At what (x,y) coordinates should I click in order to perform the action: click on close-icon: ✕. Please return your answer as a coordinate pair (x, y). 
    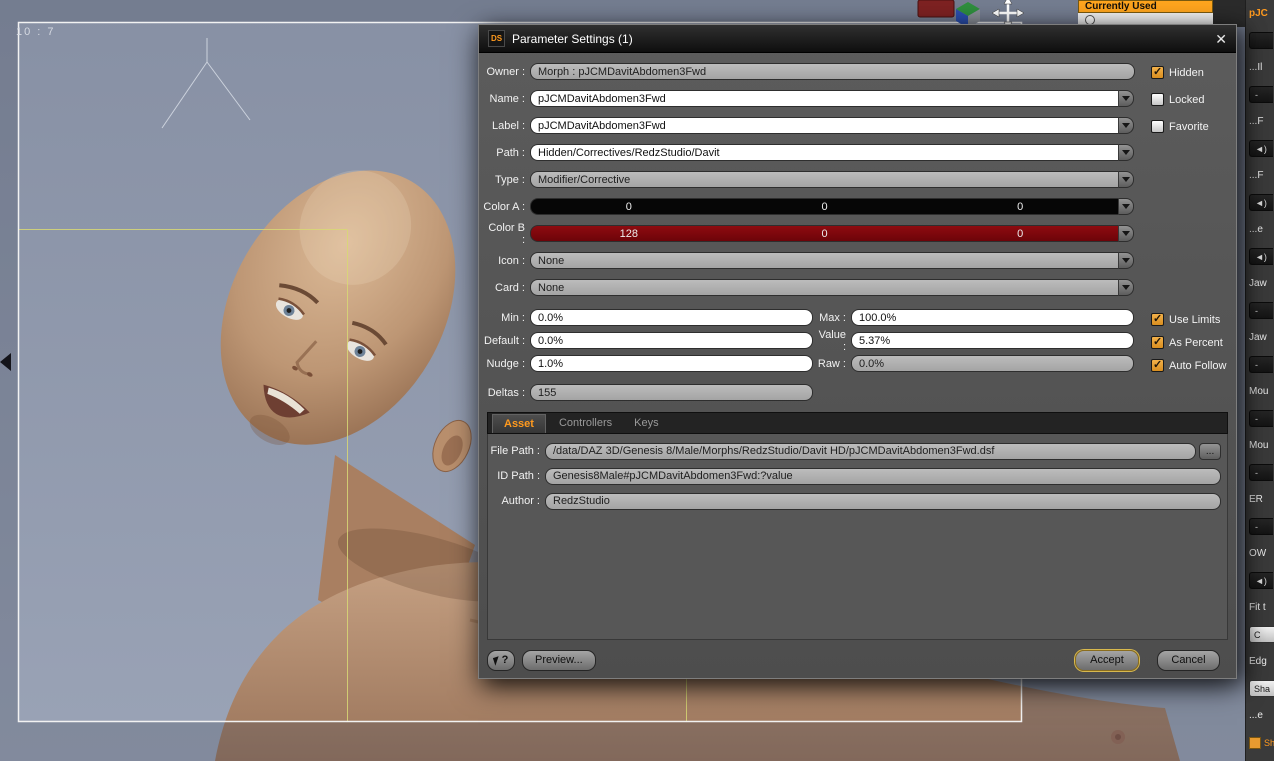
    Looking at the image, I should click on (1221, 39).